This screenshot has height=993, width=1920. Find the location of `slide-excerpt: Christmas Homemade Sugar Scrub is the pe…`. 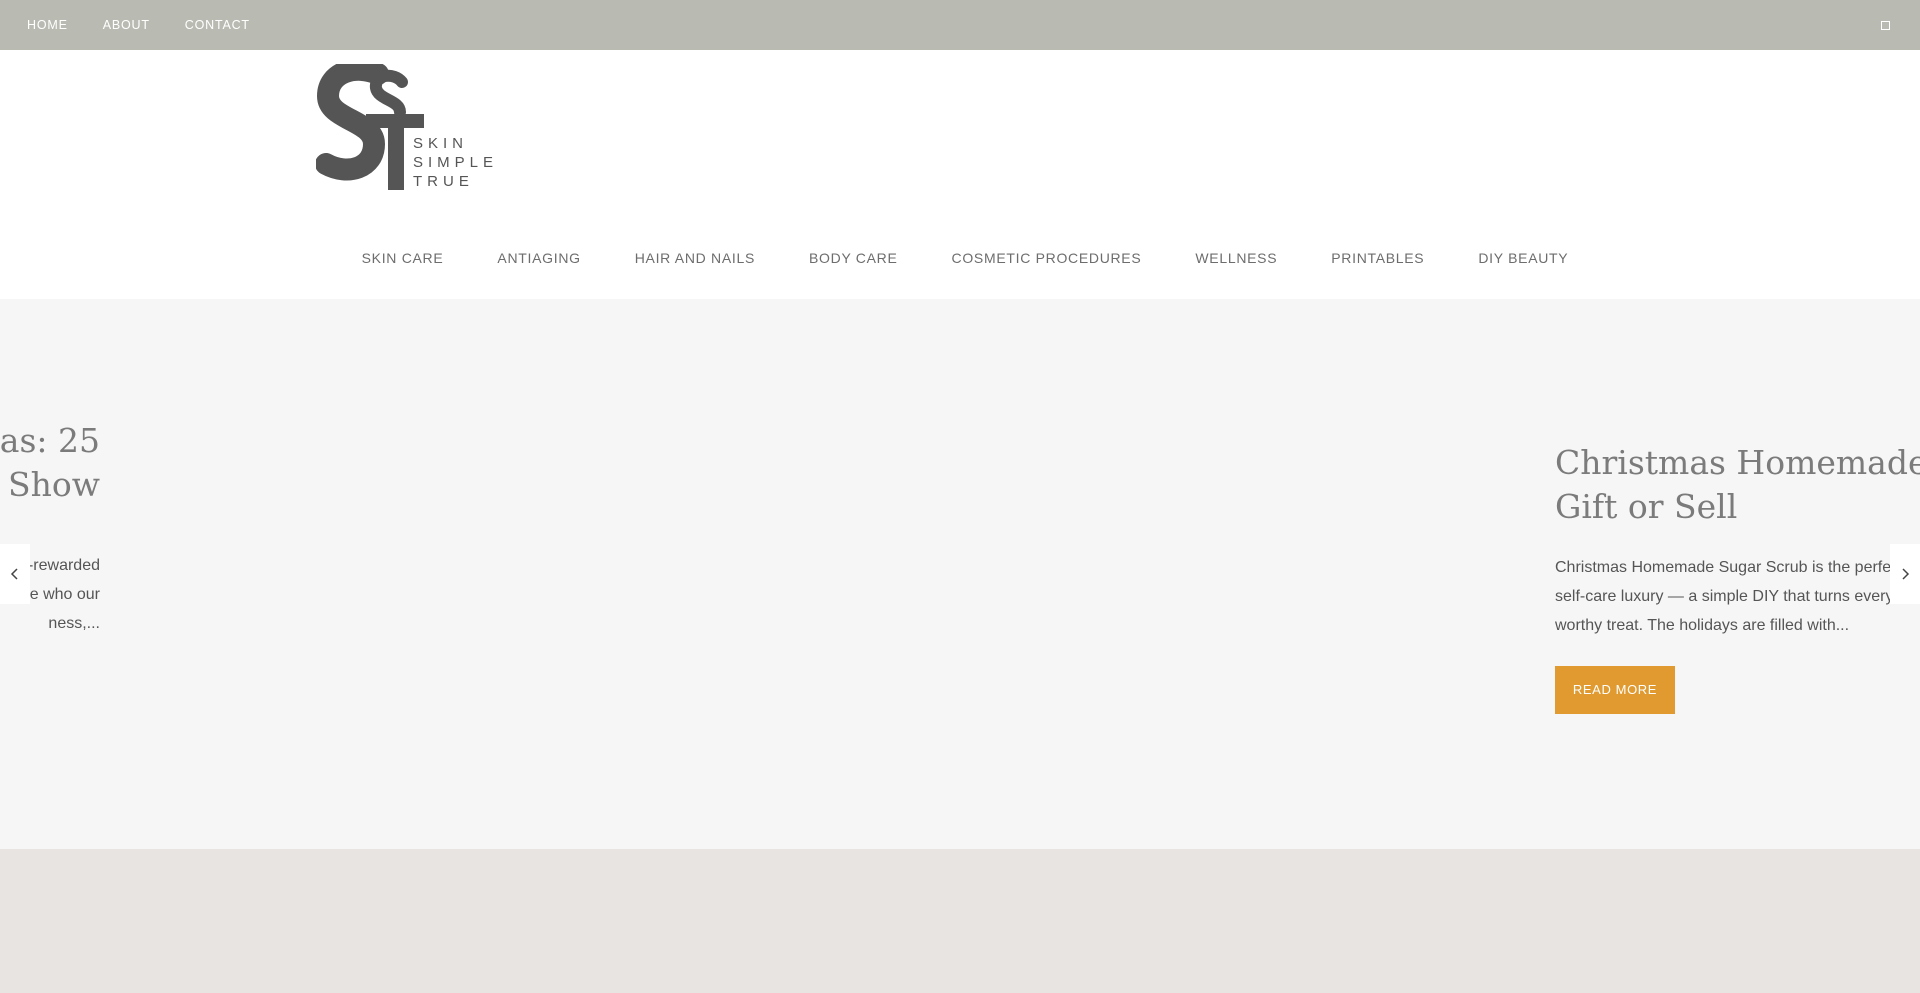

slide-excerpt: Christmas Homemade Sugar Scrub is the pe… is located at coordinates (1737, 596).